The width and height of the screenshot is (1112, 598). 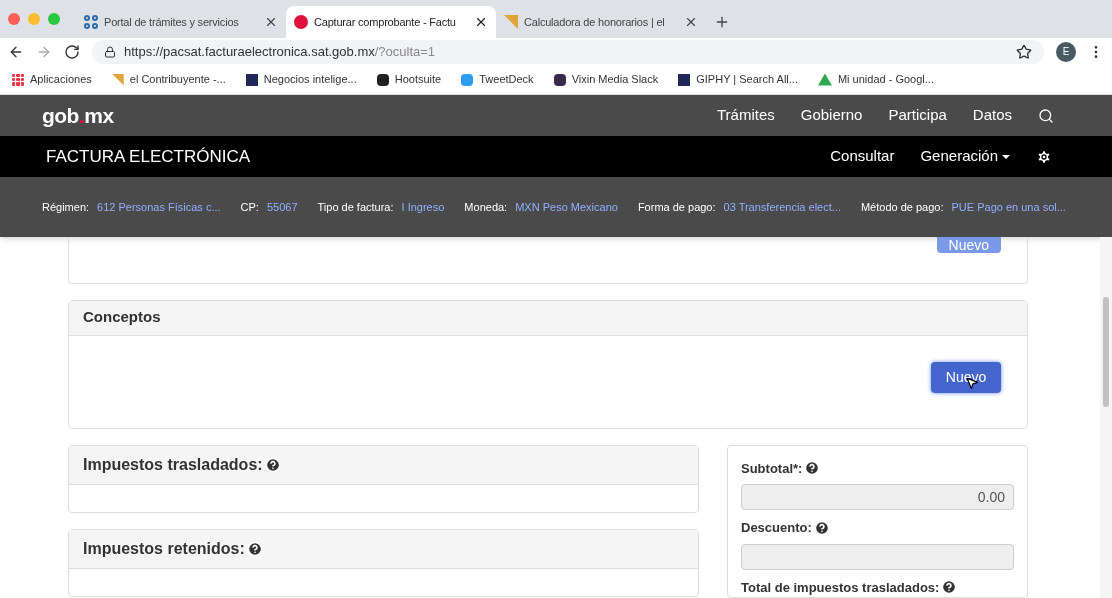 I want to click on nav-link: Trámites, so click(x=745, y=115).